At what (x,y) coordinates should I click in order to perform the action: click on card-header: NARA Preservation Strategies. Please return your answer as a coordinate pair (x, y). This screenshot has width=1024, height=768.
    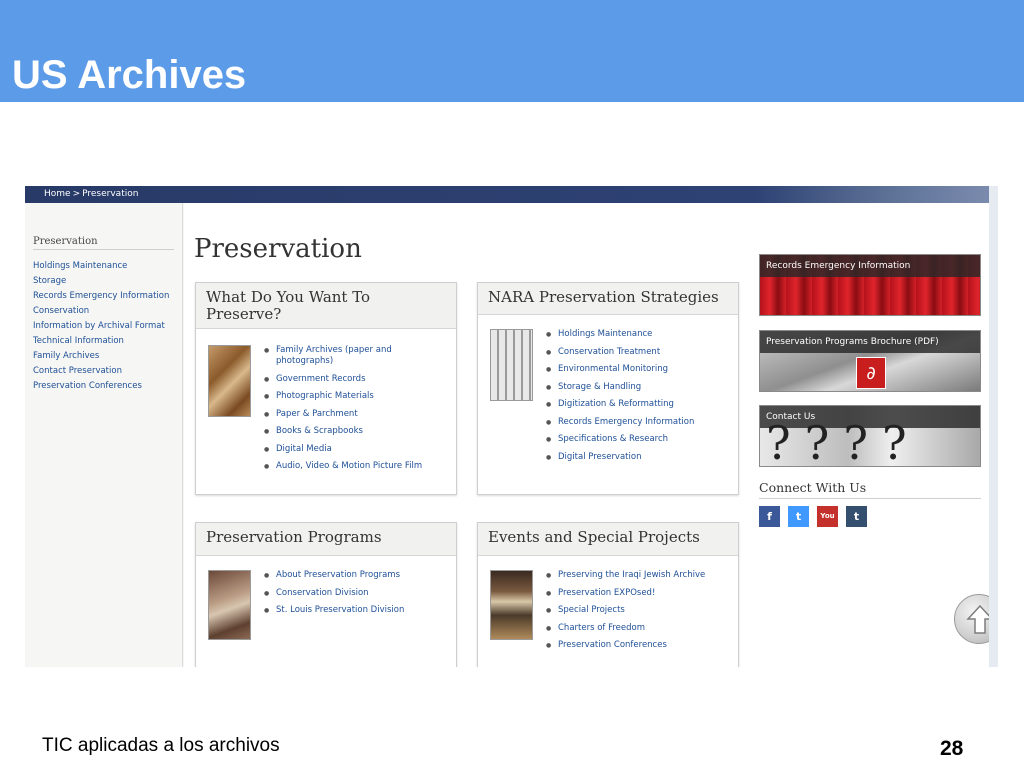
    Looking at the image, I should click on (608, 299).